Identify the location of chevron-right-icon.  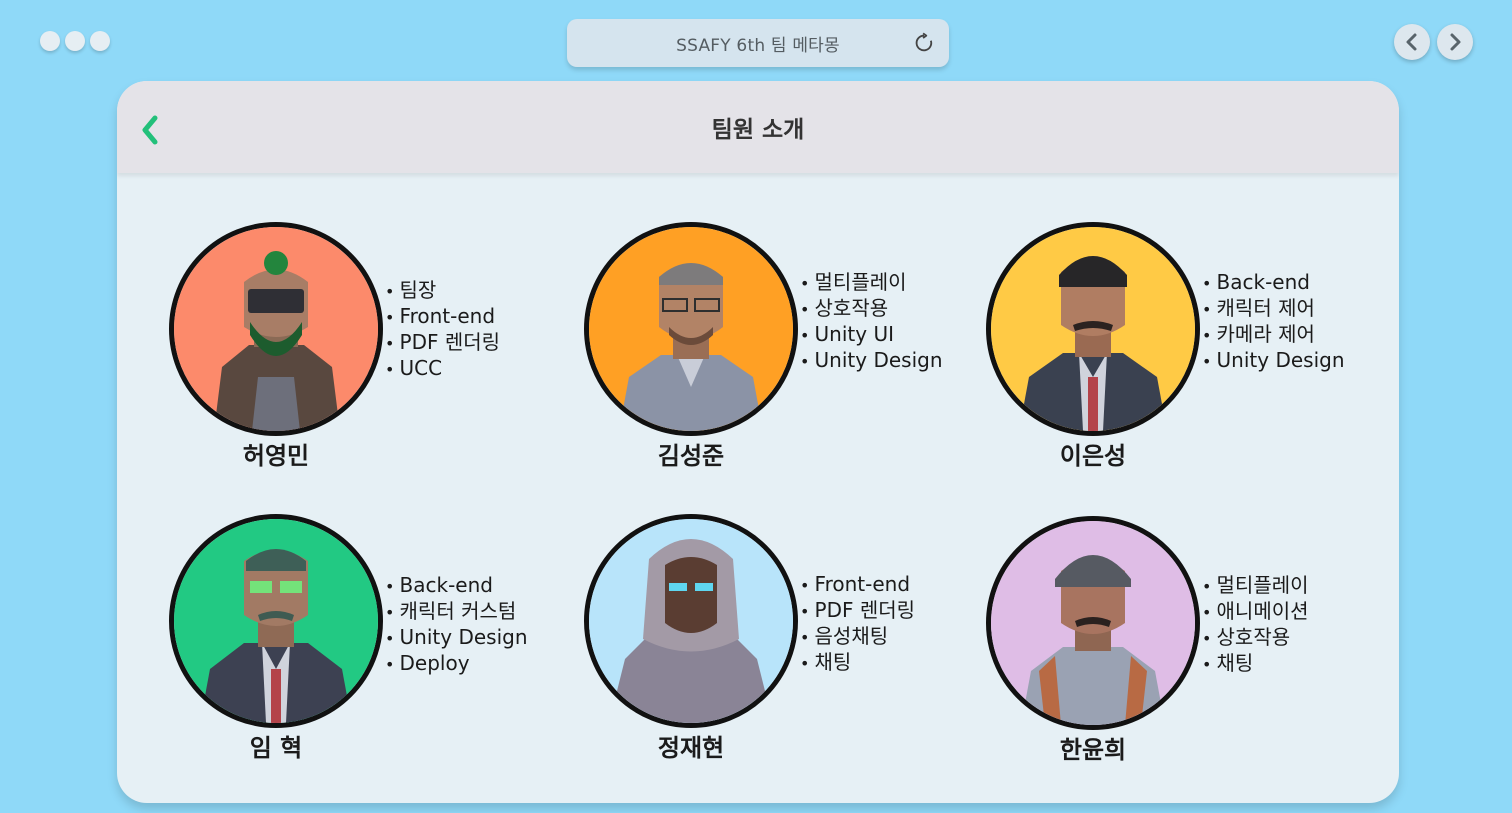
(1455, 42).